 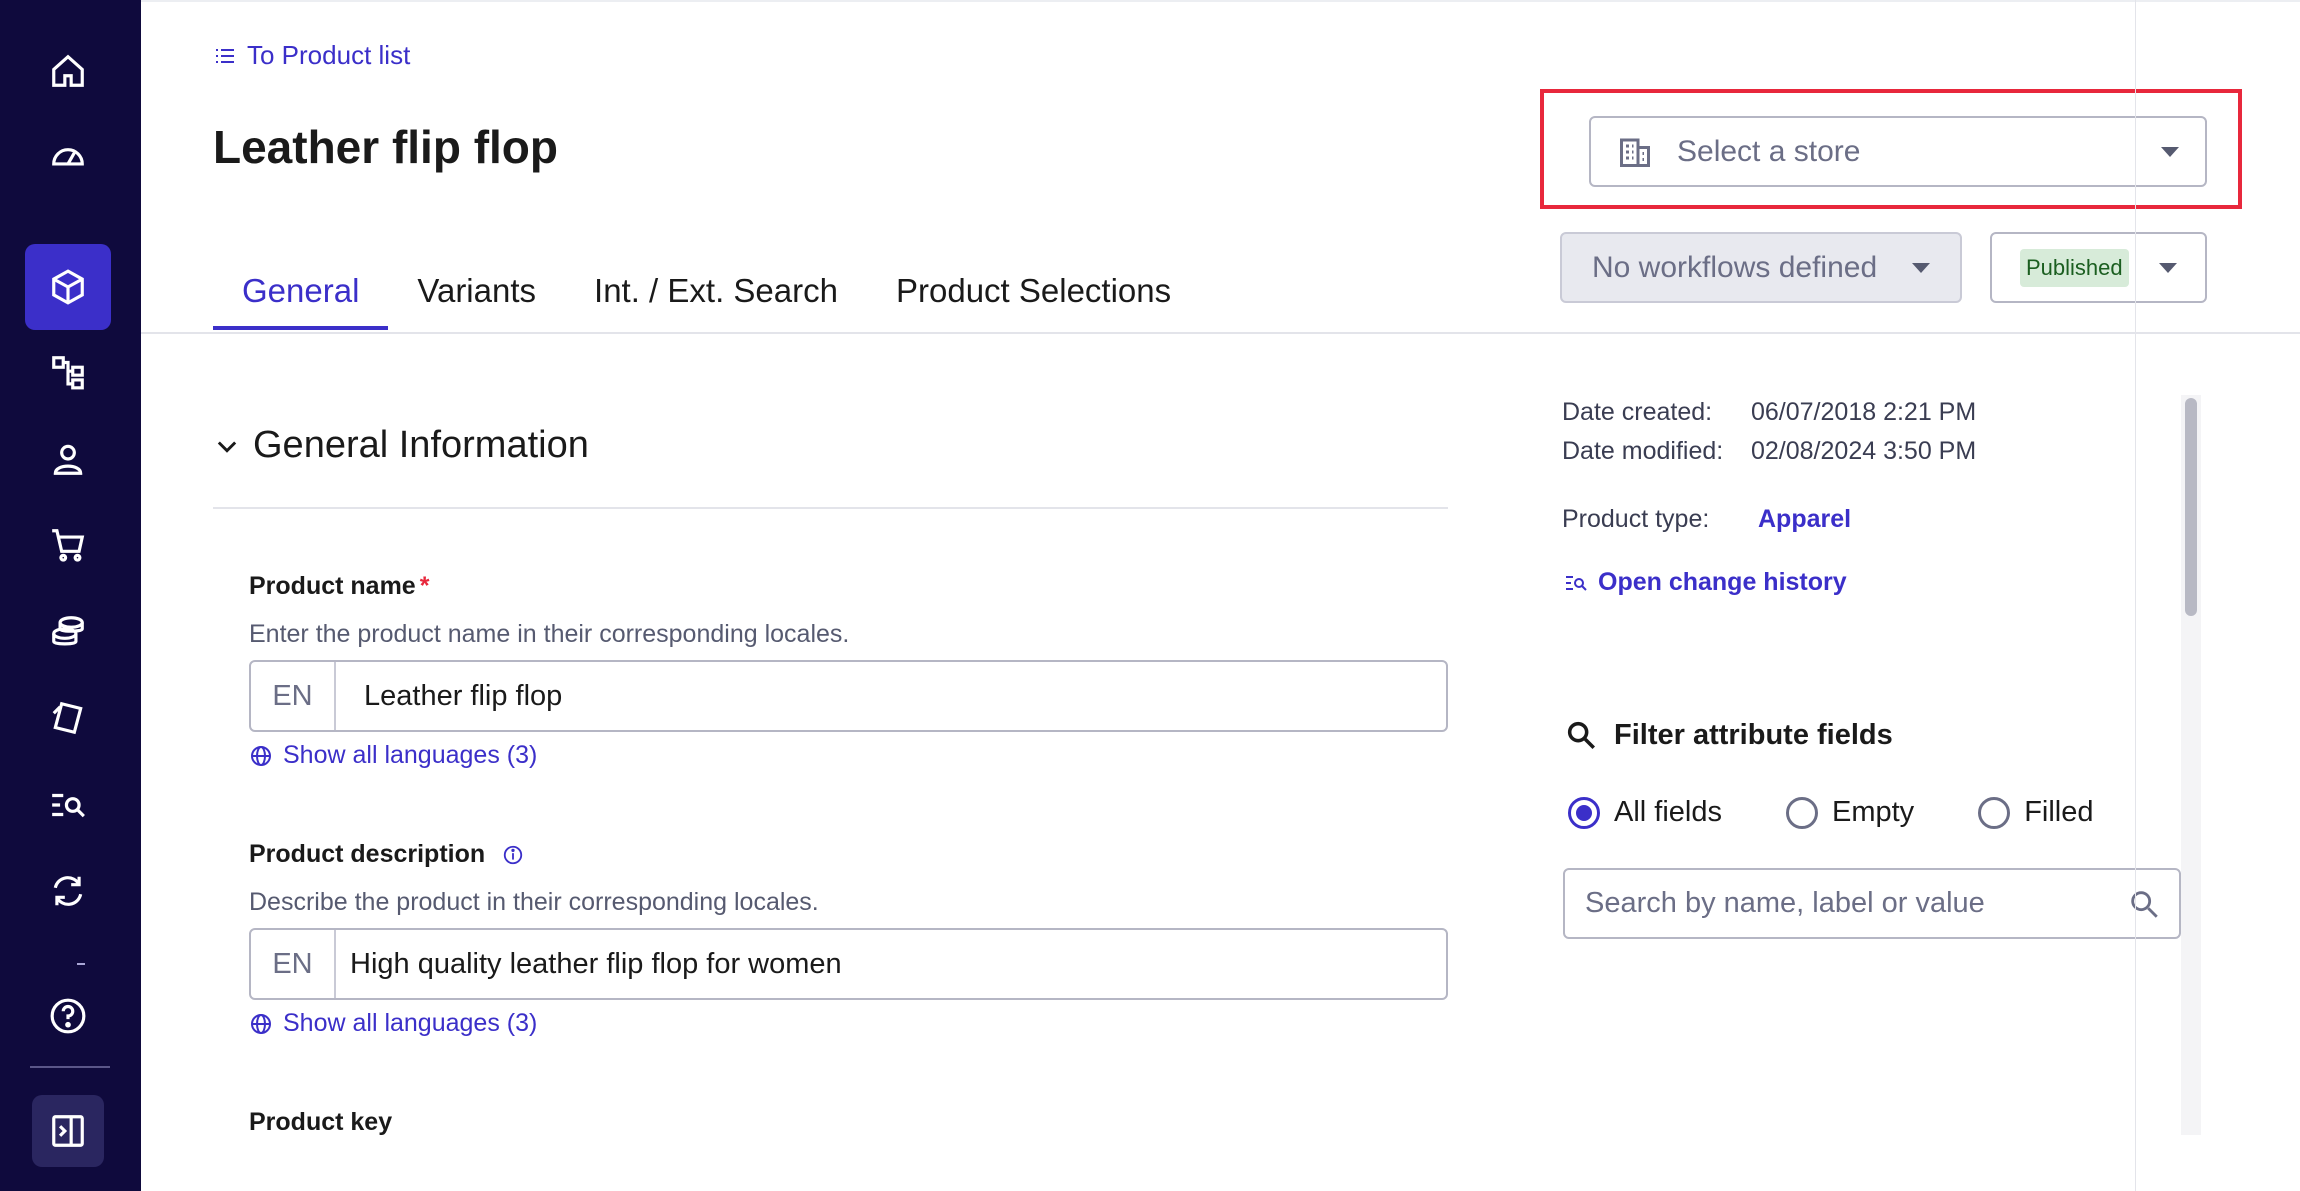 I want to click on back-link-label: To Product list, so click(x=329, y=55).